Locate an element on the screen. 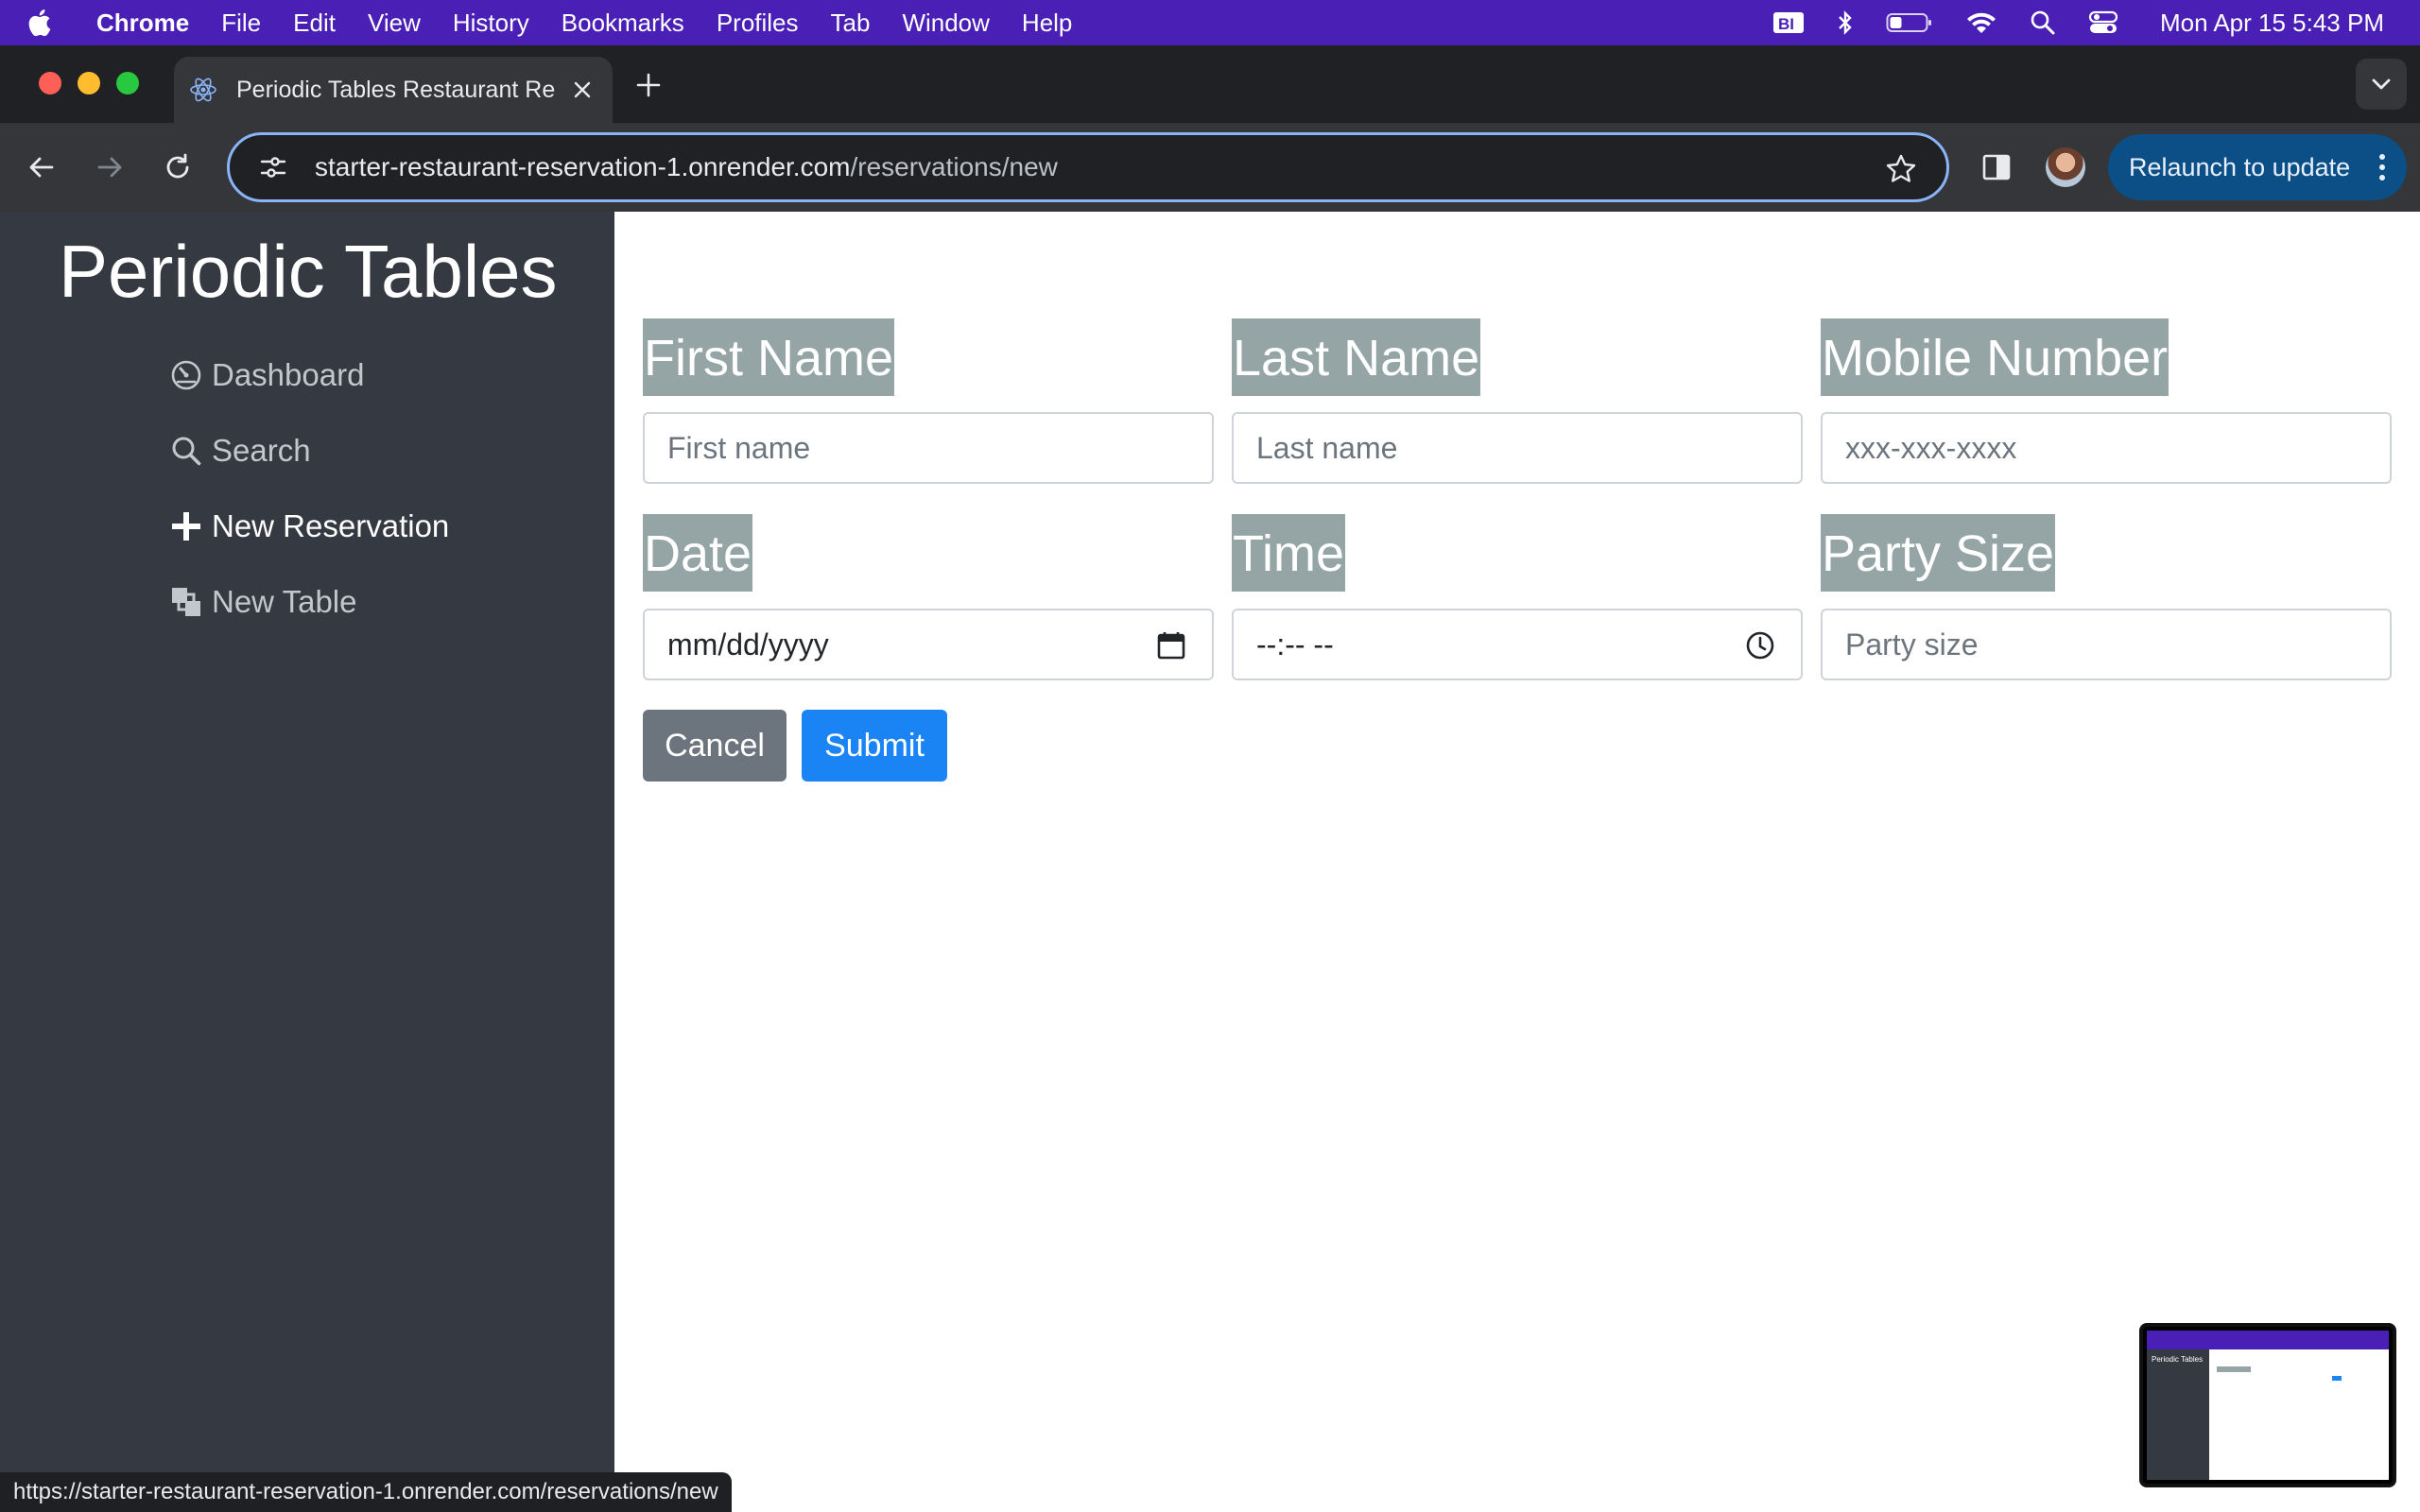  cancel-button: Cancel is located at coordinates (714, 746).